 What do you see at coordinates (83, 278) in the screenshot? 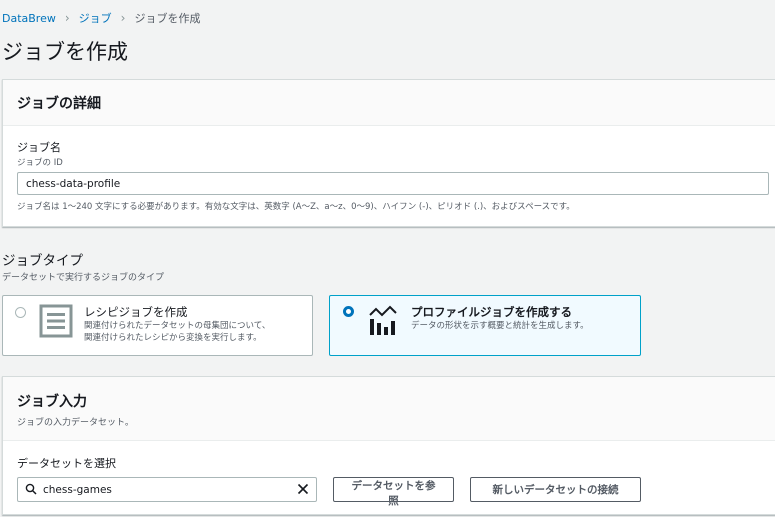
I see `job-type-description: データセットで実行するジョブのタイプ` at bounding box center [83, 278].